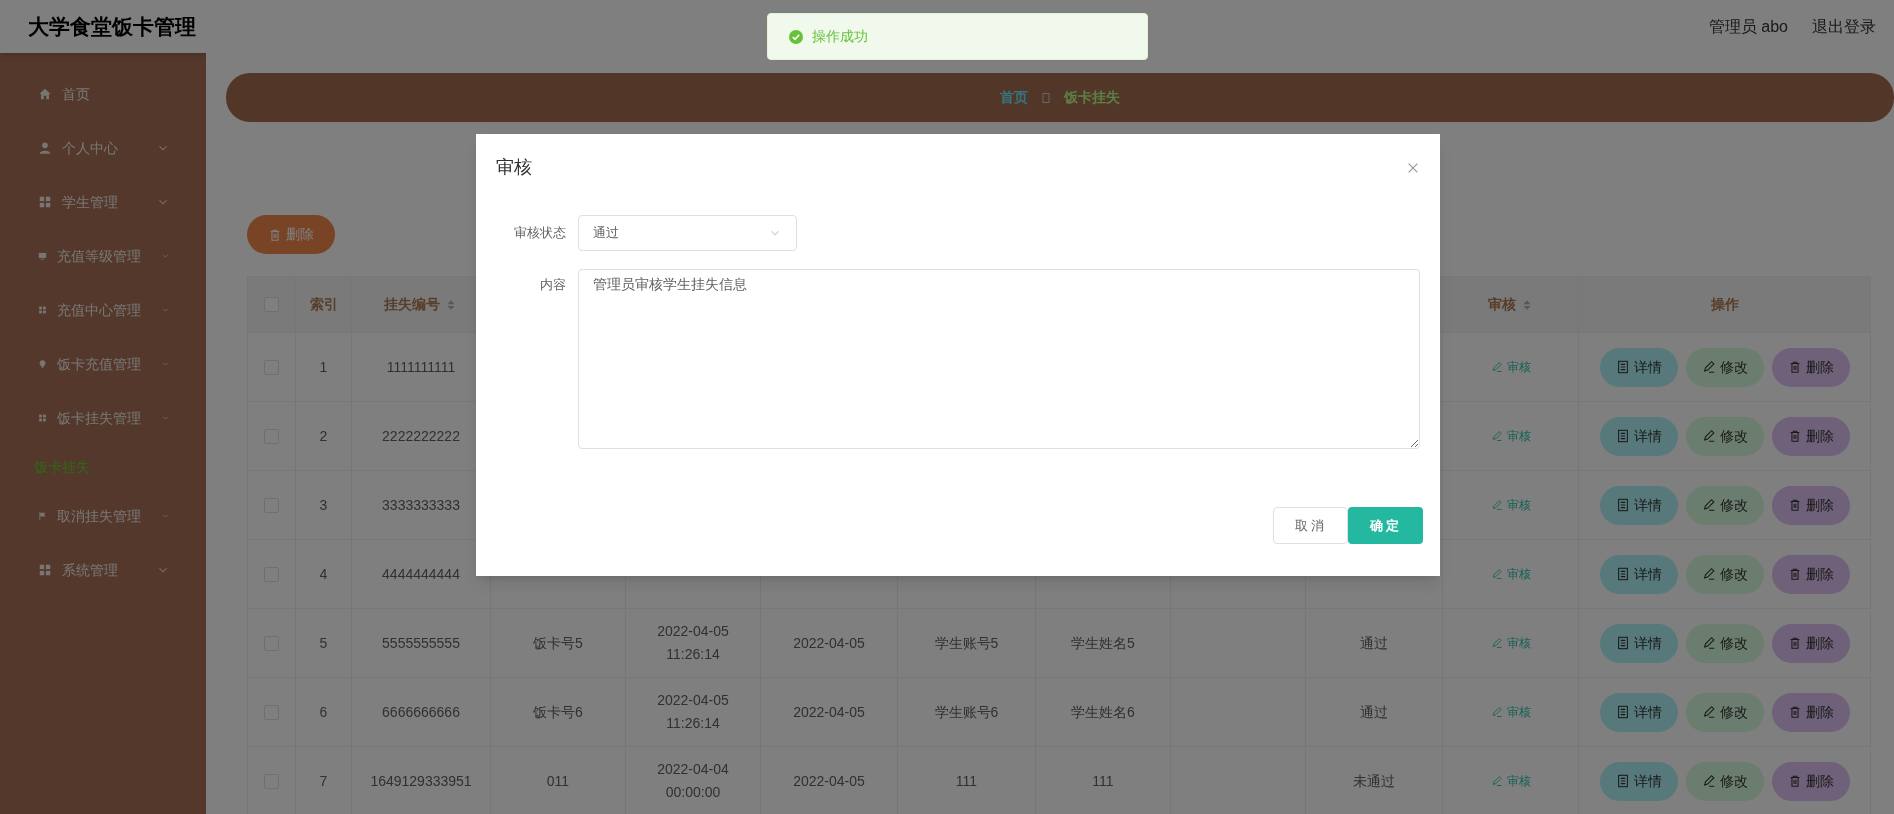 The image size is (1894, 814). What do you see at coordinates (1724, 304) in the screenshot?
I see `column-header: 操作` at bounding box center [1724, 304].